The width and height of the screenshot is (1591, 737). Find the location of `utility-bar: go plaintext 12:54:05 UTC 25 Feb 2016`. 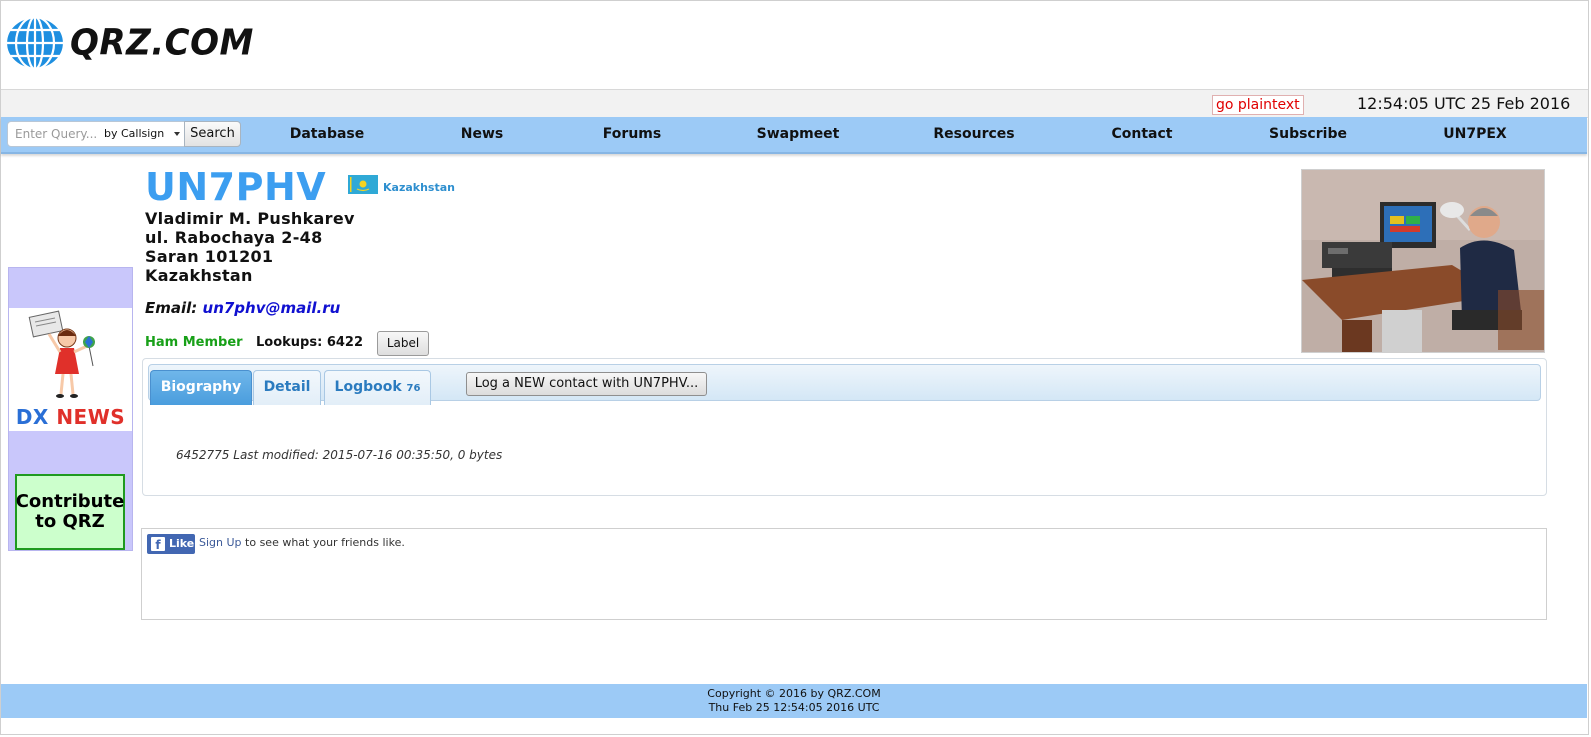

utility-bar: go plaintext 12:54:05 UTC 25 Feb 2016 is located at coordinates (794, 103).